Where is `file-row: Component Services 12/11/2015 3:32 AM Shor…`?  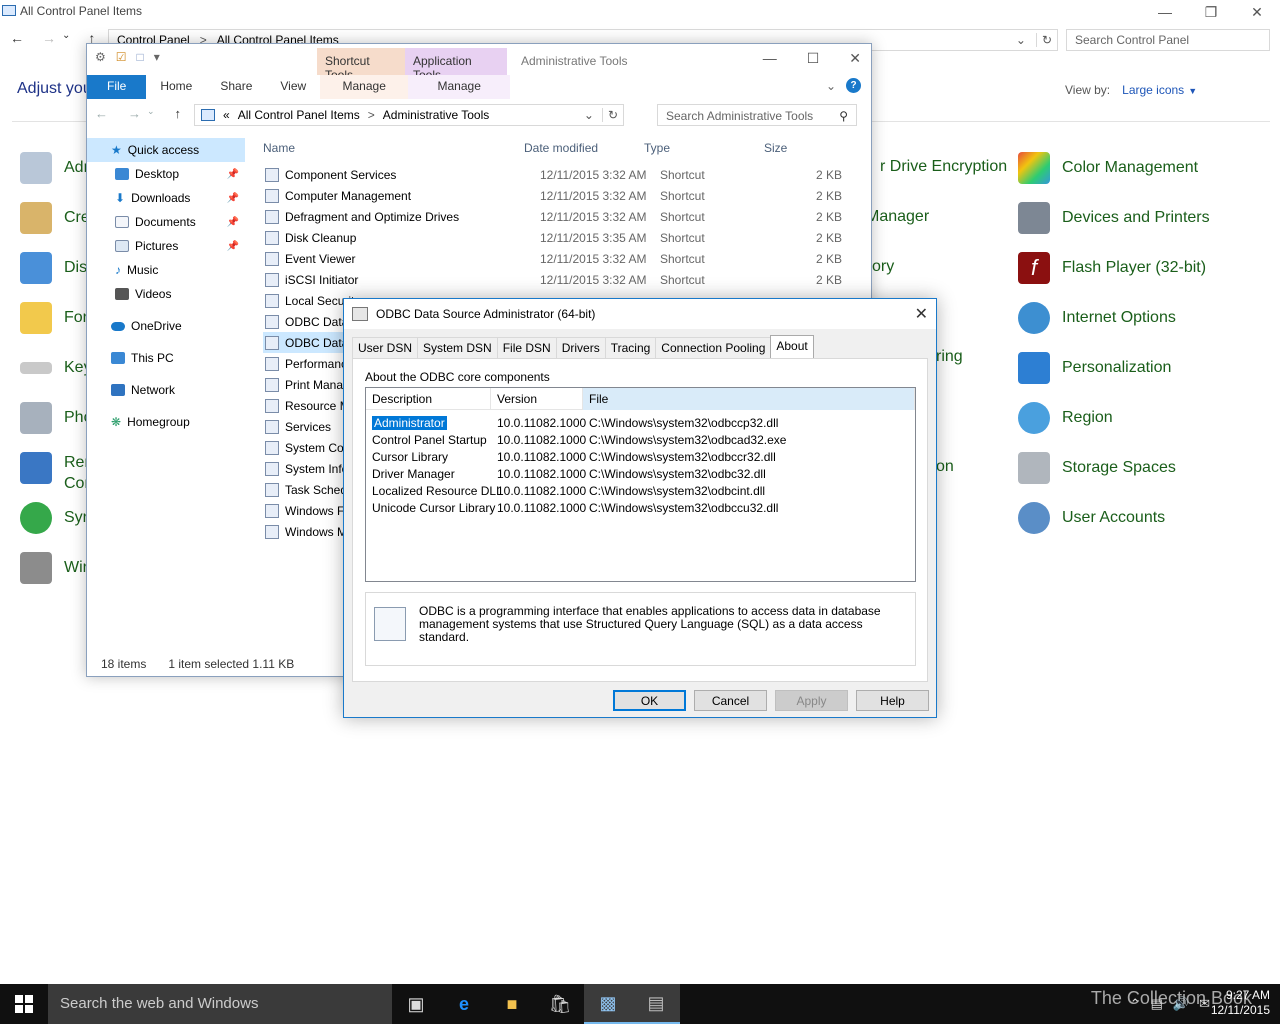
file-row: Component Services 12/11/2015 3:32 AM Shor… is located at coordinates (553, 174).